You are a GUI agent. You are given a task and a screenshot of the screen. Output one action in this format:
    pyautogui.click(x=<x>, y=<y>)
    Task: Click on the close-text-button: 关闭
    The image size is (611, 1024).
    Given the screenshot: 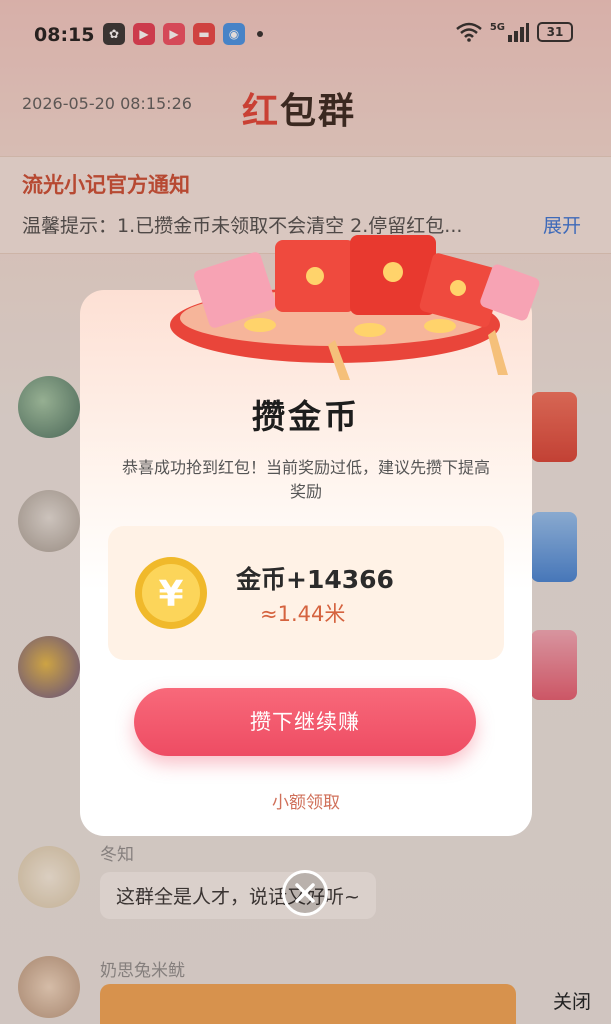 What is the action you would take?
    pyautogui.click(x=572, y=1000)
    